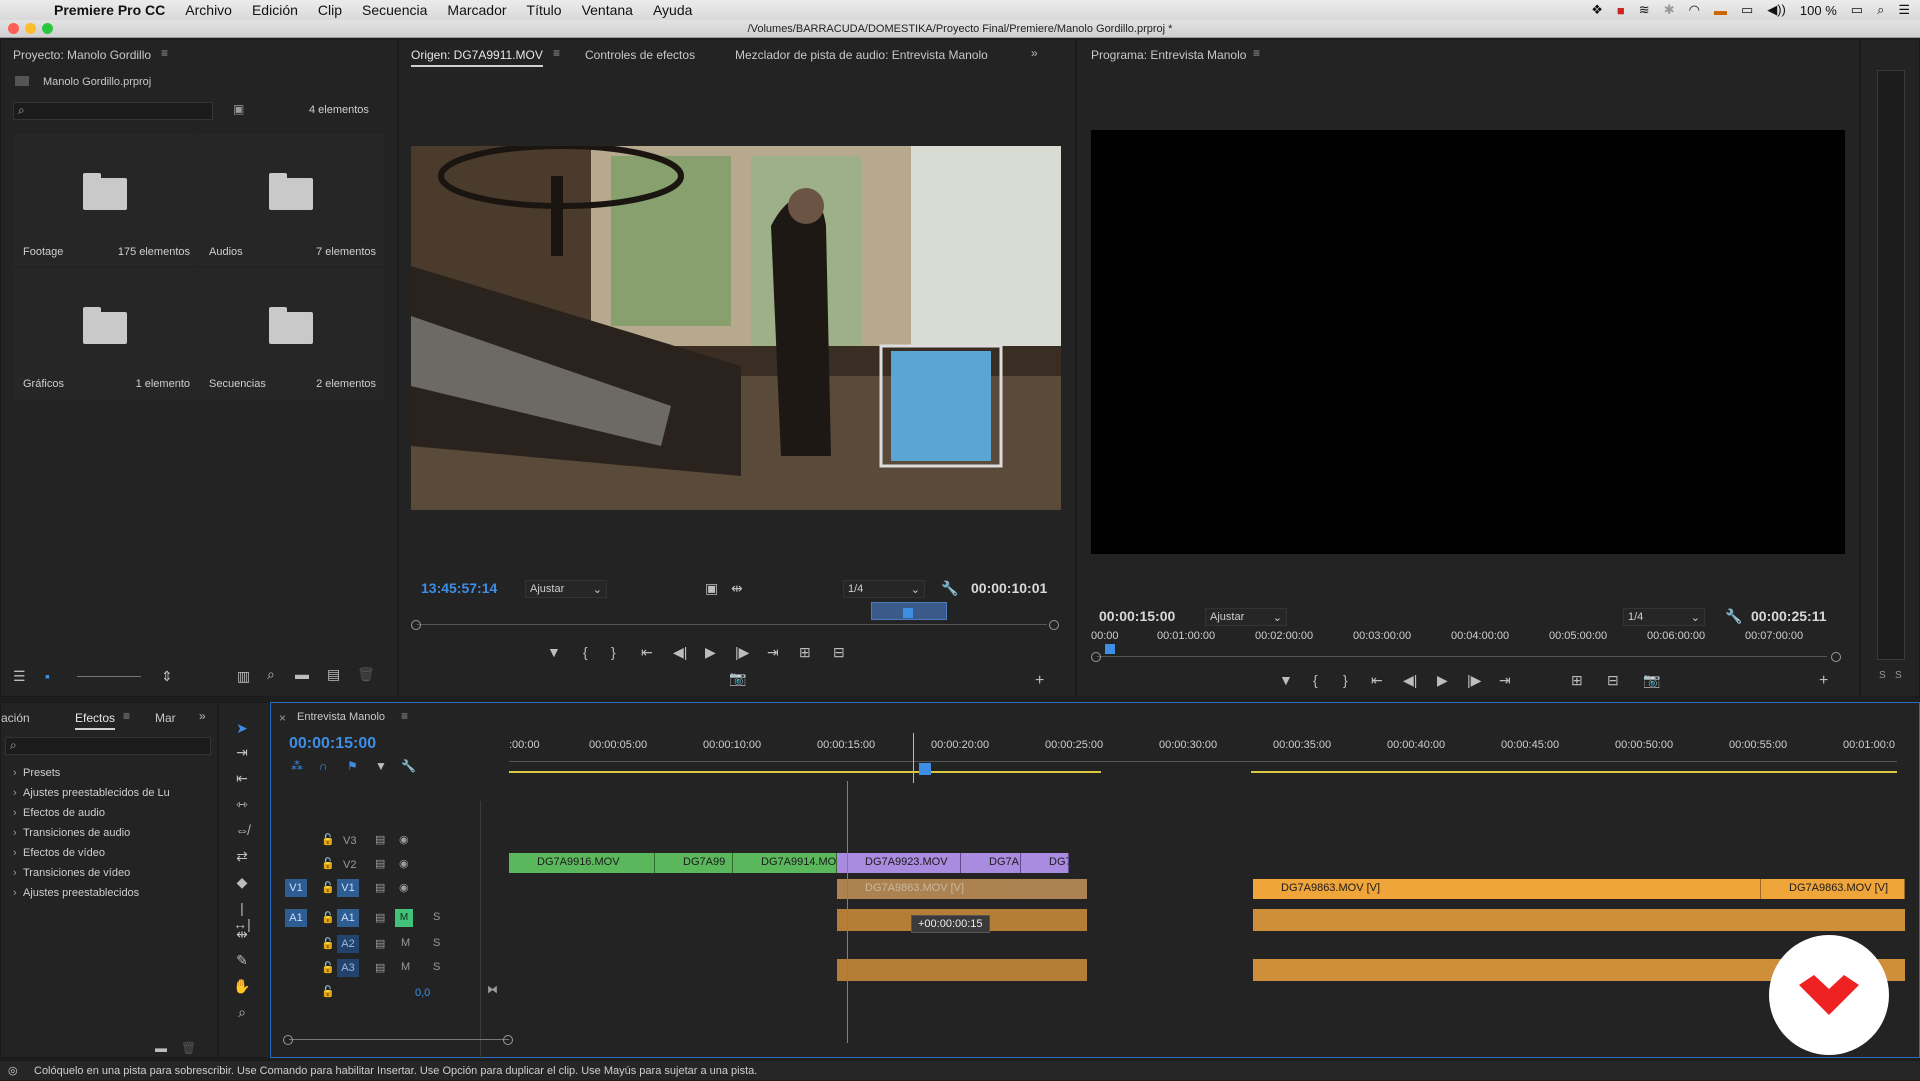  Describe the element at coordinates (111, 873) in the screenshot. I see `effects-folder-video-transitions: Transiciones de vídeo` at that location.